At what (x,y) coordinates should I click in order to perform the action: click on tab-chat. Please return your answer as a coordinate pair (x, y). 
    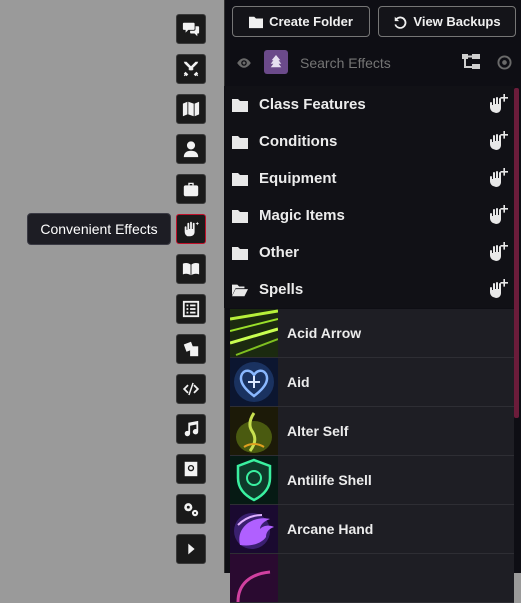
    Looking at the image, I should click on (191, 29).